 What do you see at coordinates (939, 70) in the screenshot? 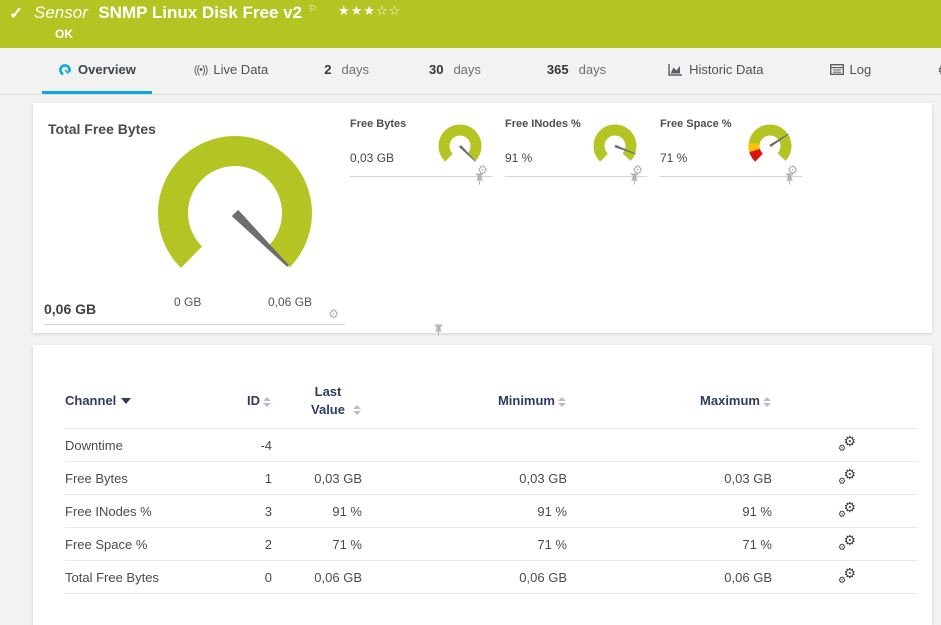
I see `gear-icon: ⚙` at bounding box center [939, 70].